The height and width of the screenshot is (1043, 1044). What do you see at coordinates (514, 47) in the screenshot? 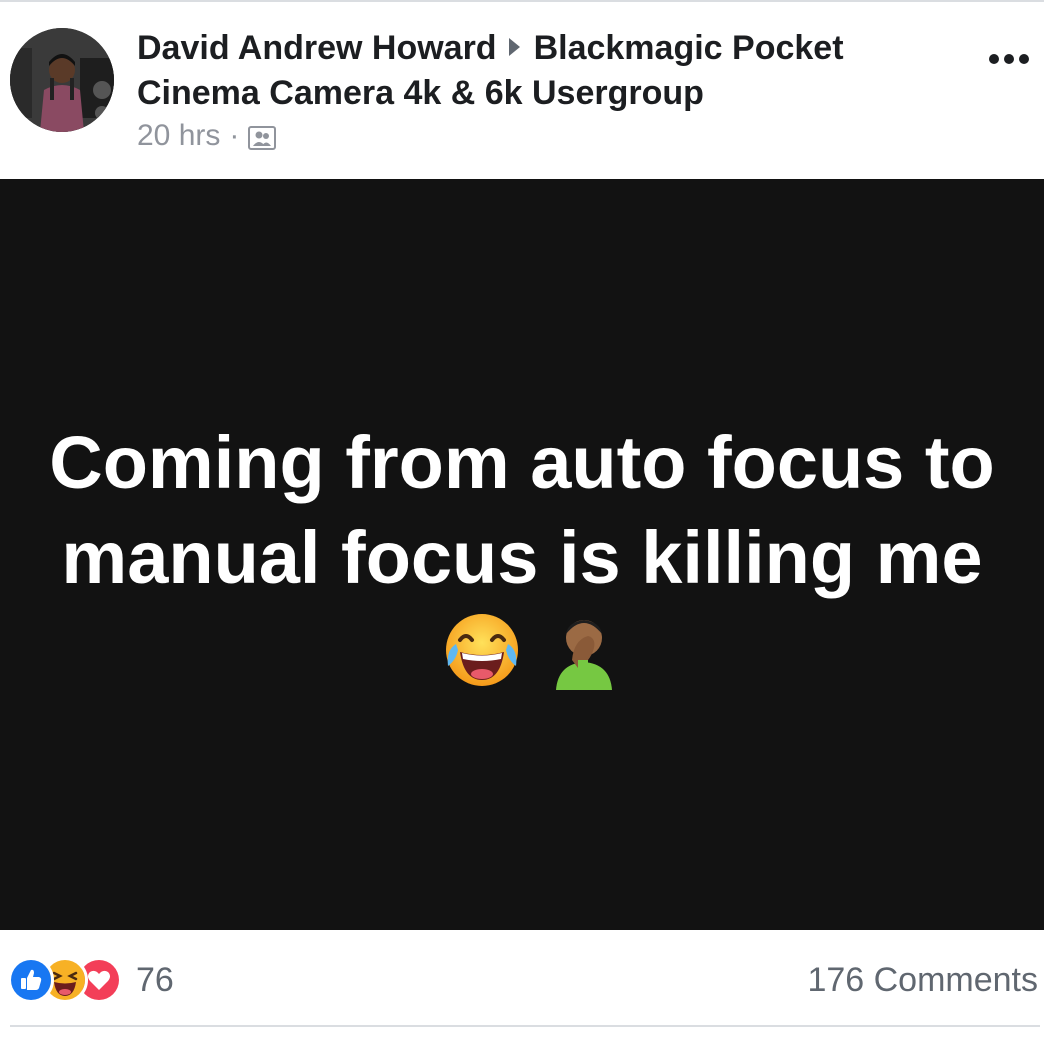
I see `shared-to-arrow-icon` at bounding box center [514, 47].